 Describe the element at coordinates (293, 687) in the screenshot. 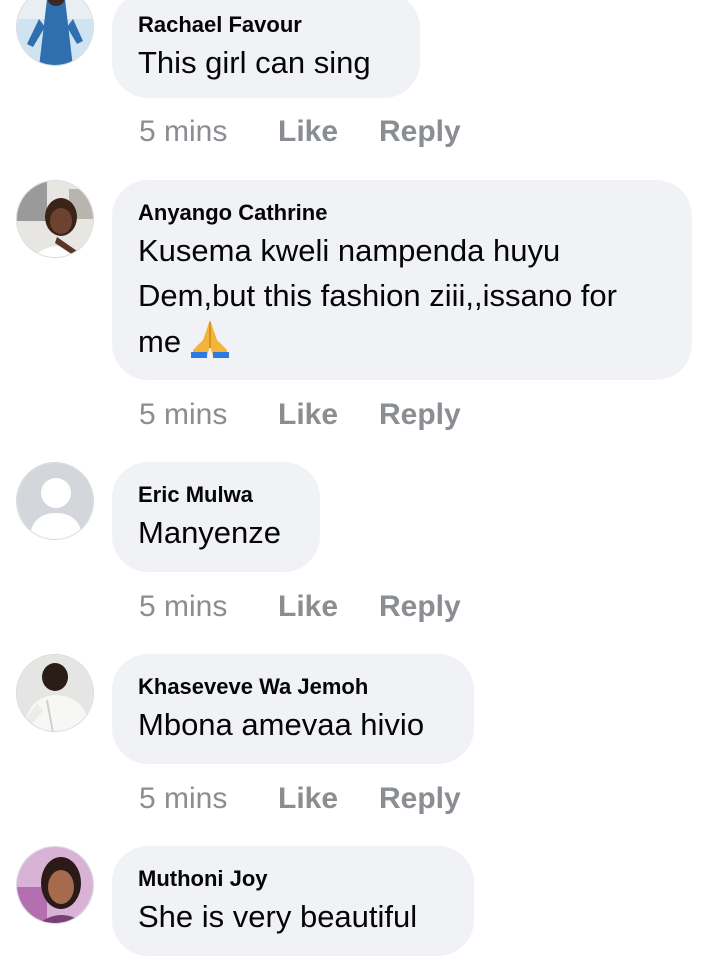

I see `comment-author: Khaseveve Wa Jemoh` at that location.